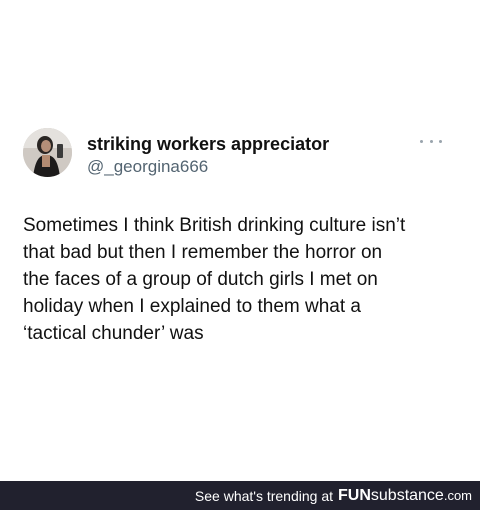 This screenshot has width=480, height=510. Describe the element at coordinates (457, 495) in the screenshot. I see `brand-domain: .com` at that location.